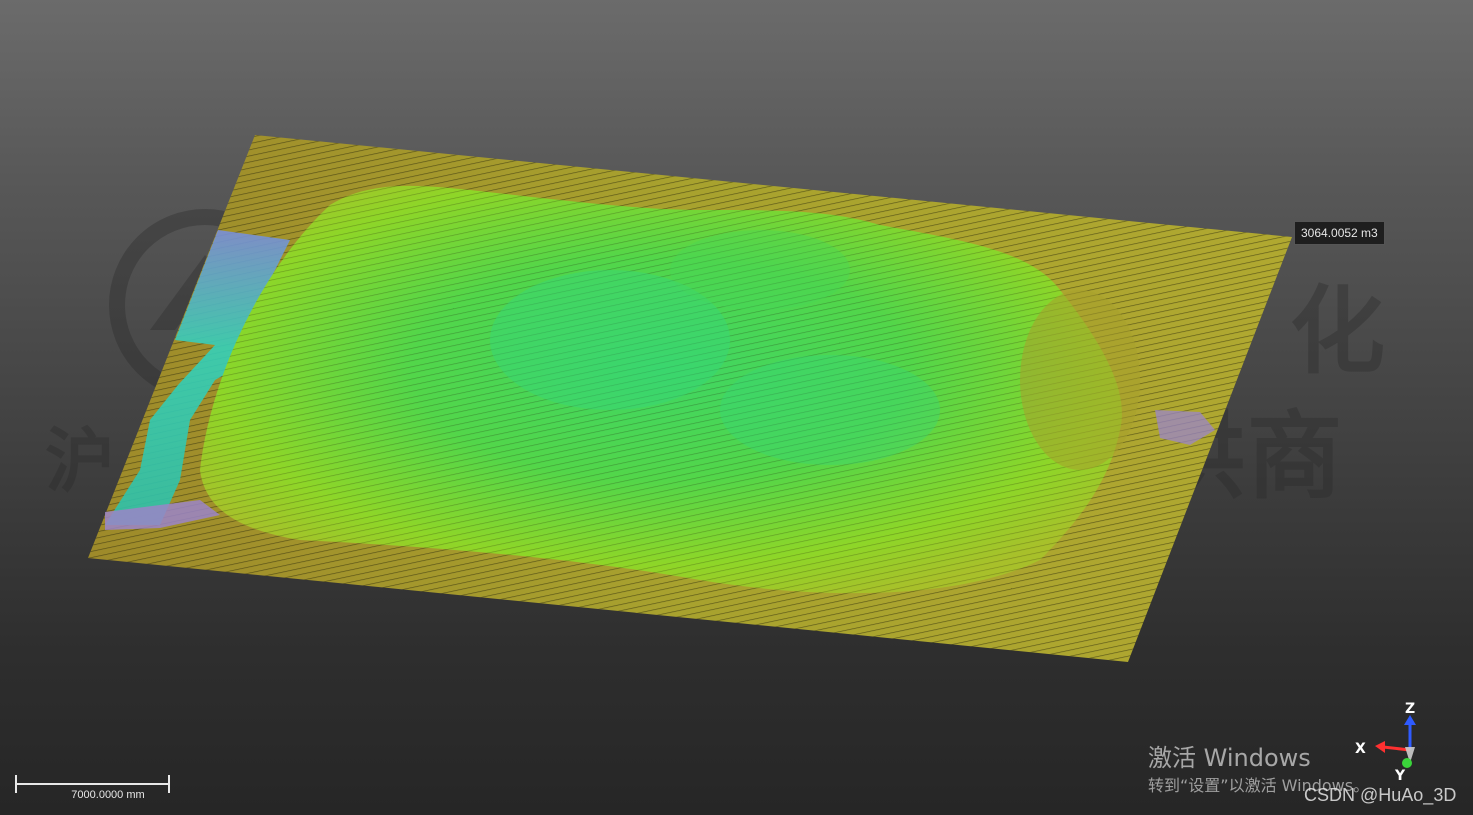  What do you see at coordinates (1407, 763) in the screenshot?
I see `y-axis-sphere` at bounding box center [1407, 763].